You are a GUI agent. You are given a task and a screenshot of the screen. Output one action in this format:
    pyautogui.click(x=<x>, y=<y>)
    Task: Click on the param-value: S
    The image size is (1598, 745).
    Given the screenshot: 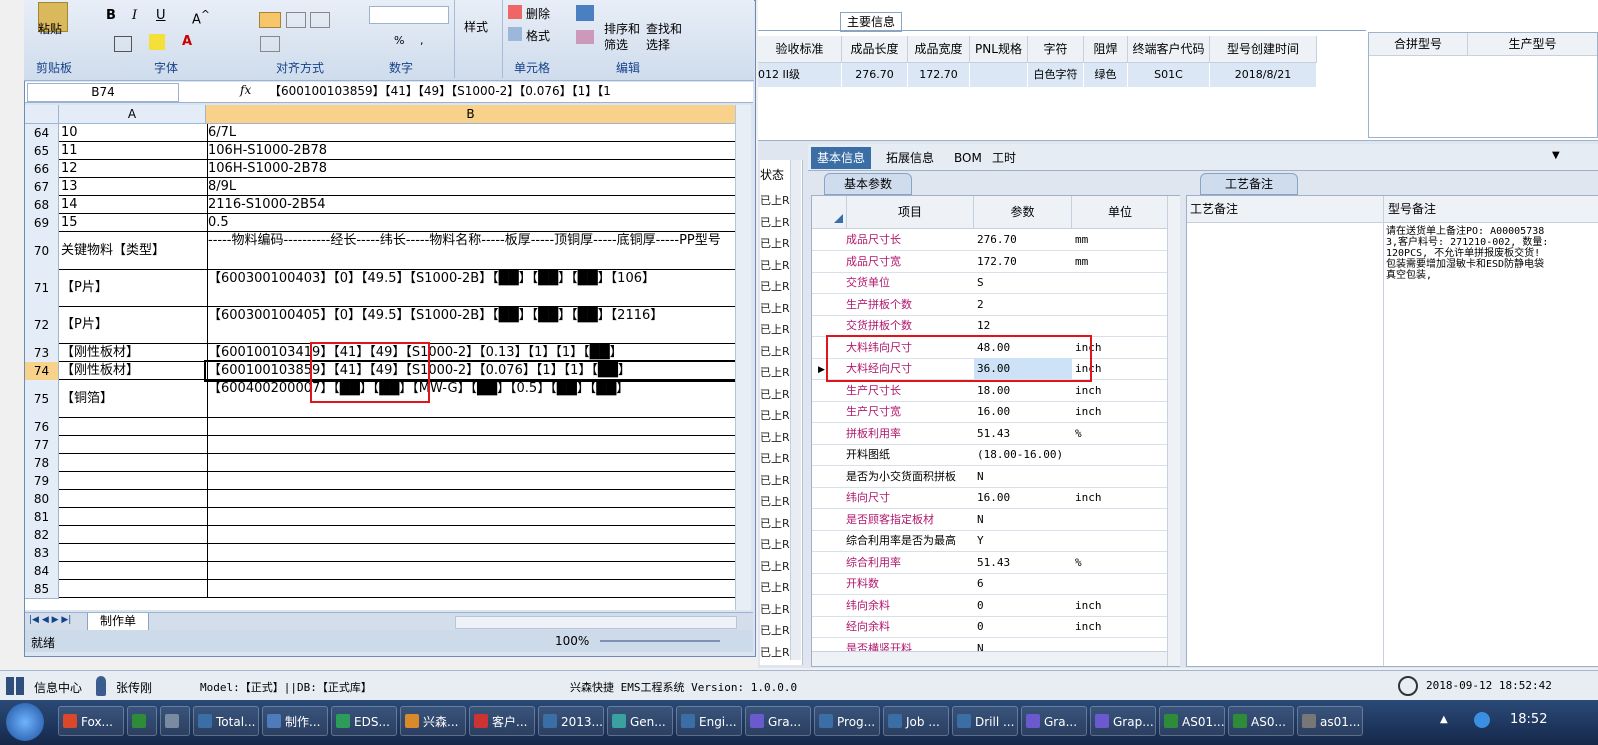 What is the action you would take?
    pyautogui.click(x=1023, y=282)
    